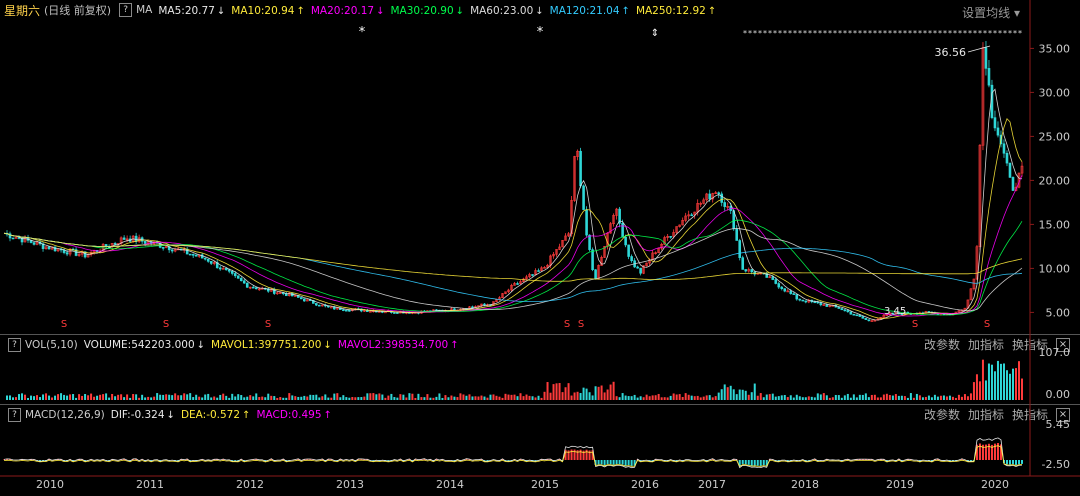 The height and width of the screenshot is (496, 1080). Describe the element at coordinates (895, 311) in the screenshot. I see `min-price-label: 3.45` at that location.